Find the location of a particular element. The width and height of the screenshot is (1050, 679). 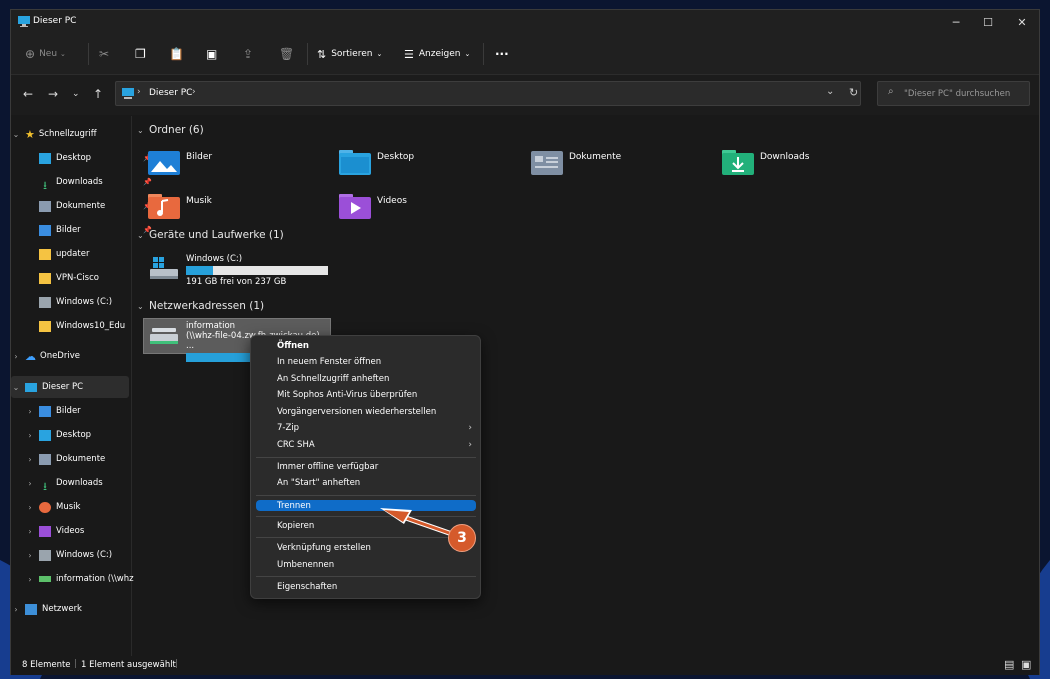

menu-item-always-offline: Immer offline verfügbar is located at coordinates (366, 467).